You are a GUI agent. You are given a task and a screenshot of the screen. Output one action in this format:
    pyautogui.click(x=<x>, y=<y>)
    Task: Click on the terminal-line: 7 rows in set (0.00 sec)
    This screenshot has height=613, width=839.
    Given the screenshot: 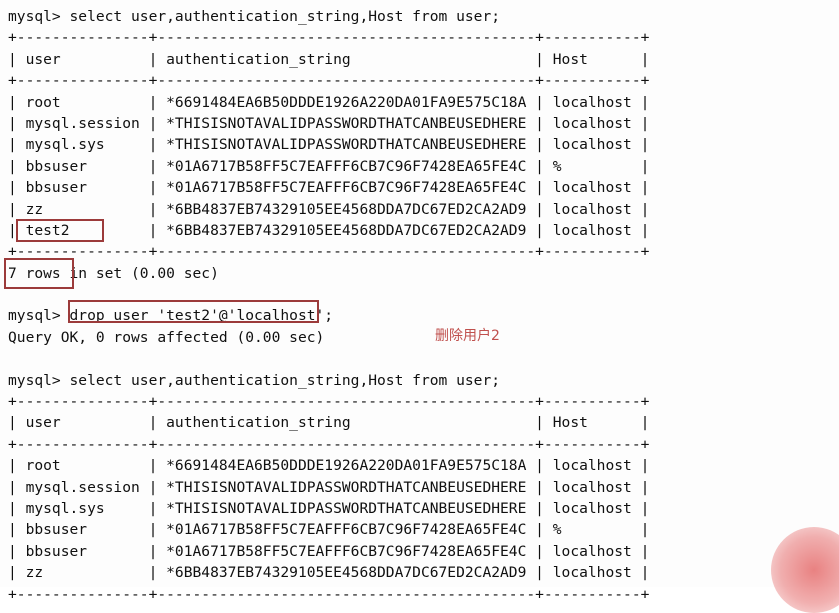 What is the action you would take?
    pyautogui.click(x=113, y=273)
    